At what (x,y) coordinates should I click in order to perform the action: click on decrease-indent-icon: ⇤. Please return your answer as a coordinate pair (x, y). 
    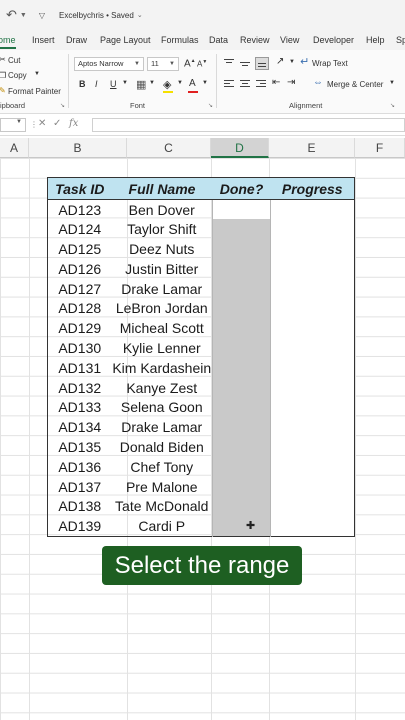
    Looking at the image, I should click on (276, 82).